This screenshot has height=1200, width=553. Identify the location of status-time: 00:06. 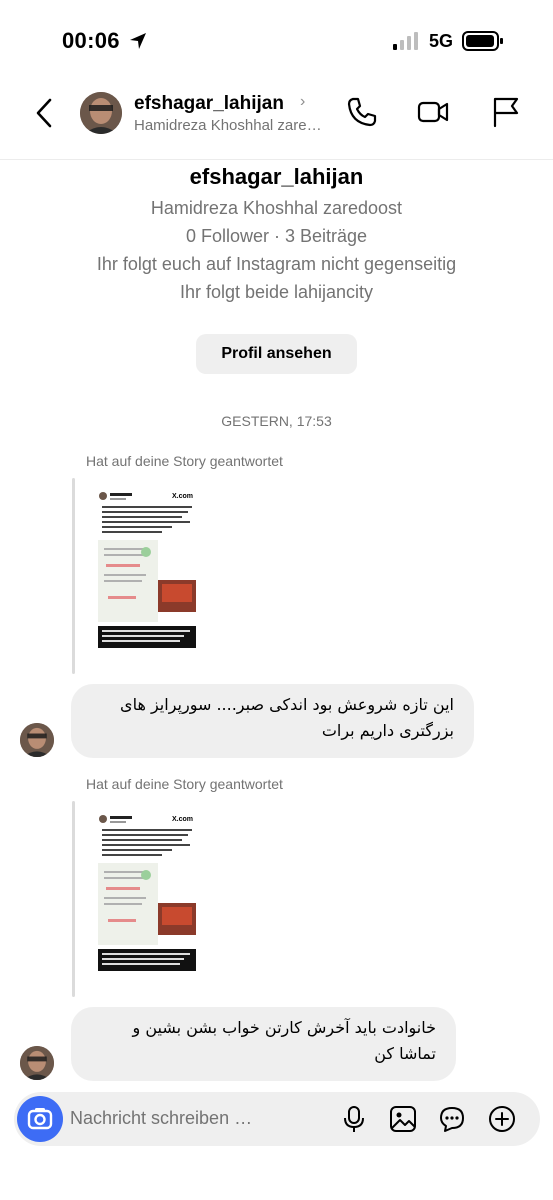
(91, 40).